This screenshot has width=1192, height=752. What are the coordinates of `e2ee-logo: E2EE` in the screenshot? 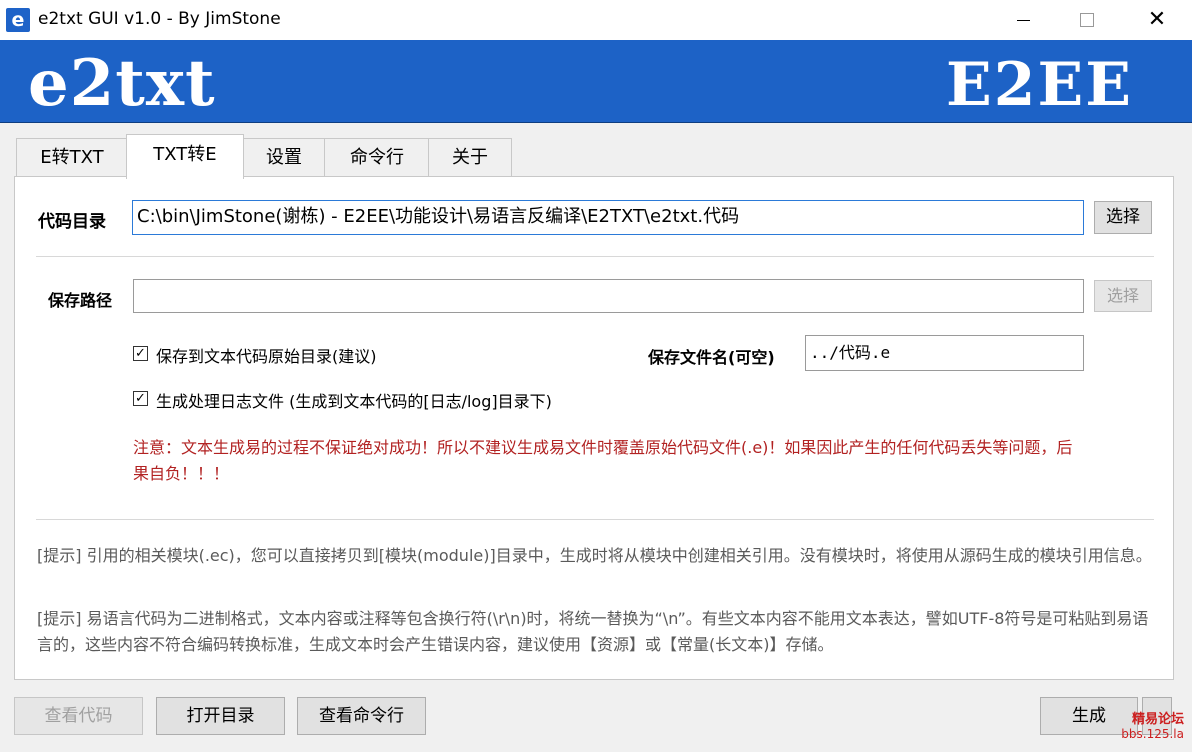 It's located at (1039, 85).